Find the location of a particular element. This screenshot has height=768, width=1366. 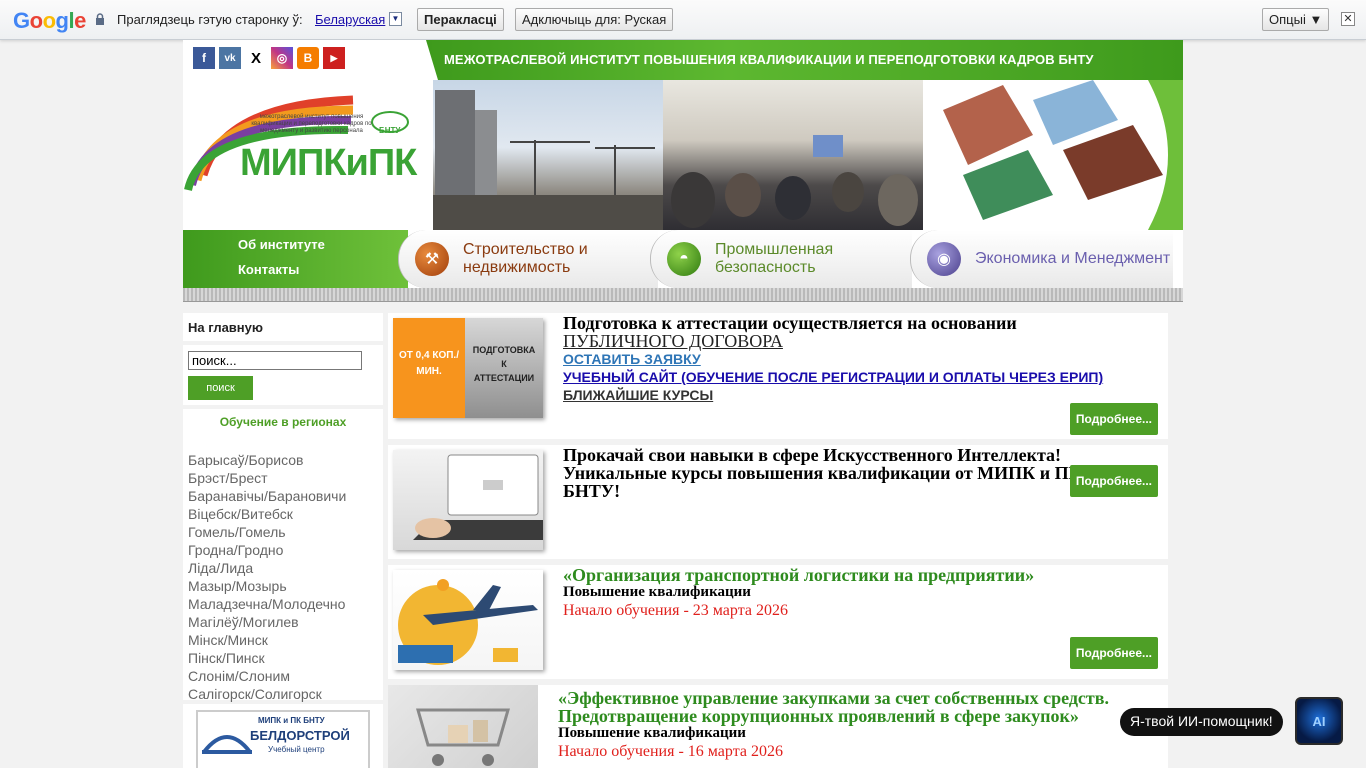

helmet-icon: ◓ is located at coordinates (684, 259).